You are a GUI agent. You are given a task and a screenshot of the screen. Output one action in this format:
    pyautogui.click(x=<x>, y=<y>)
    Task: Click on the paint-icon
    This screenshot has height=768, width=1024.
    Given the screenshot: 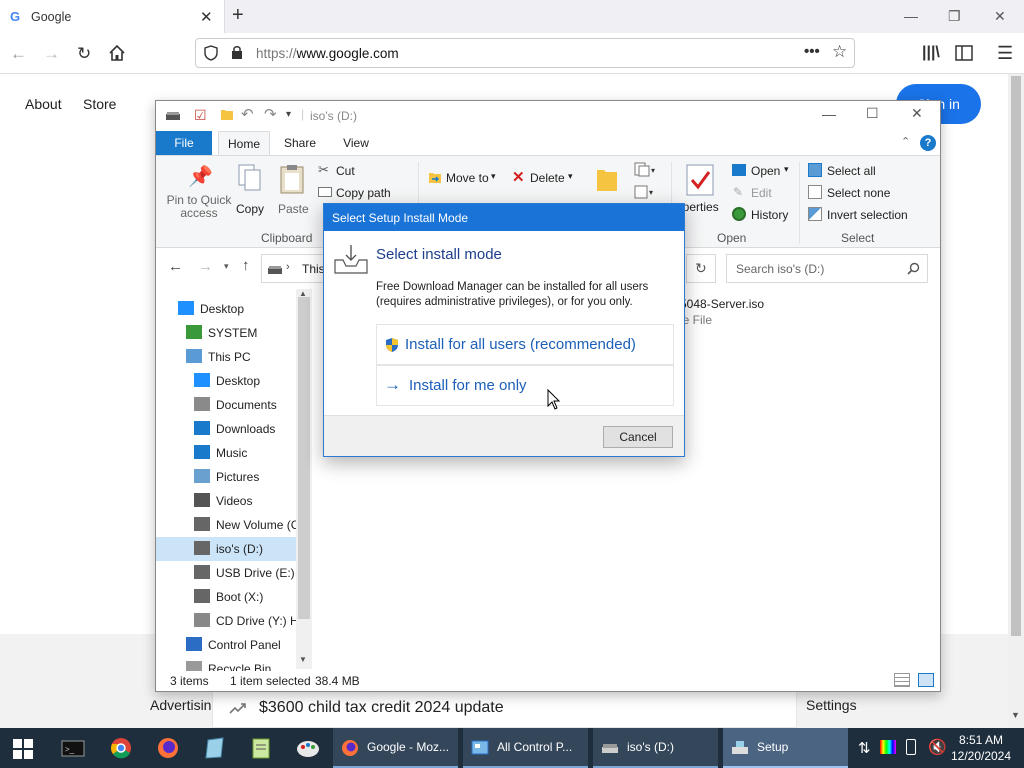 What is the action you would take?
    pyautogui.click(x=308, y=748)
    